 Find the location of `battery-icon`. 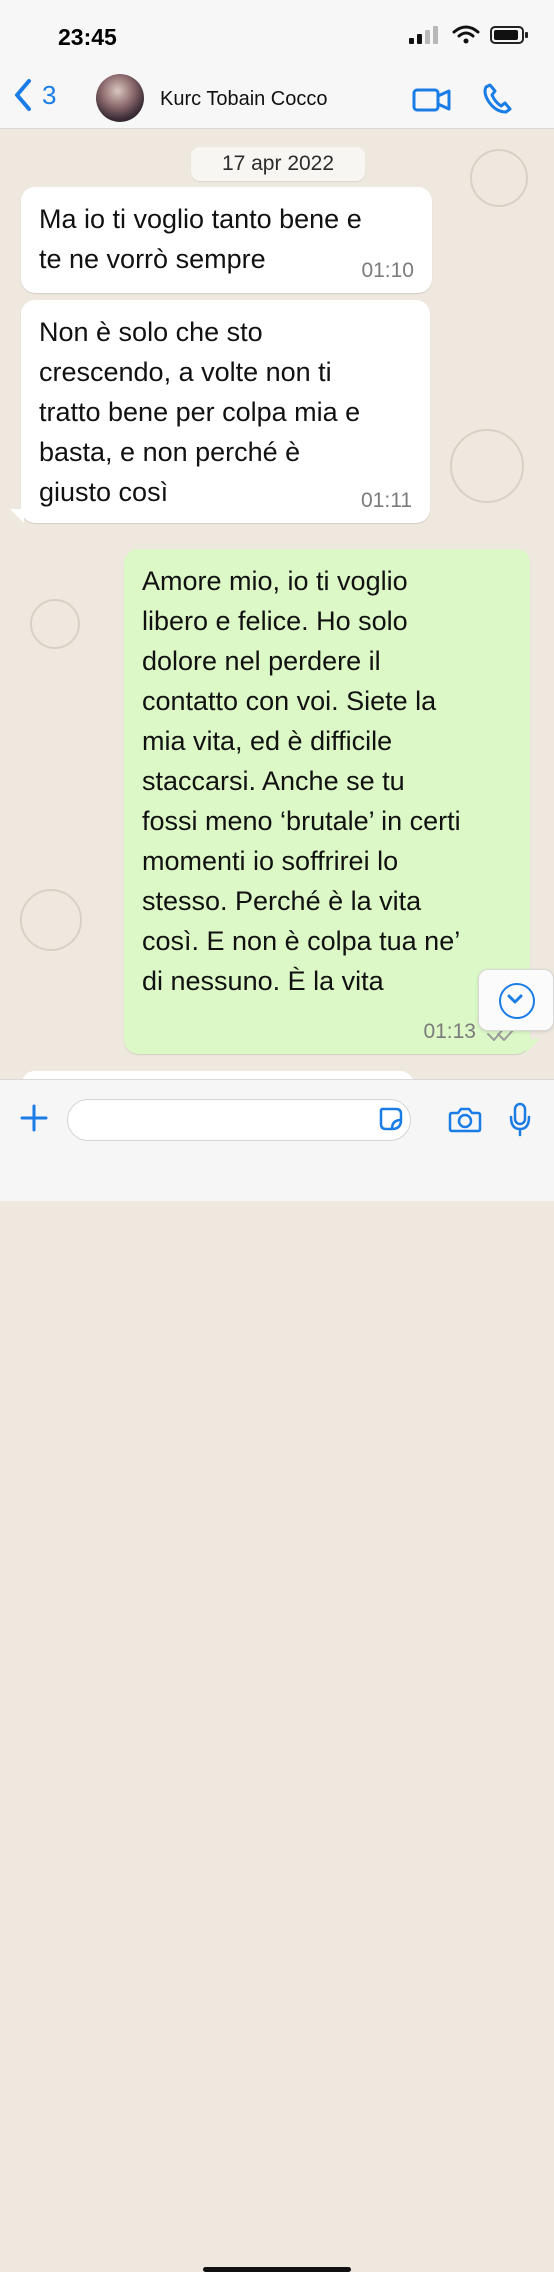

battery-icon is located at coordinates (509, 35).